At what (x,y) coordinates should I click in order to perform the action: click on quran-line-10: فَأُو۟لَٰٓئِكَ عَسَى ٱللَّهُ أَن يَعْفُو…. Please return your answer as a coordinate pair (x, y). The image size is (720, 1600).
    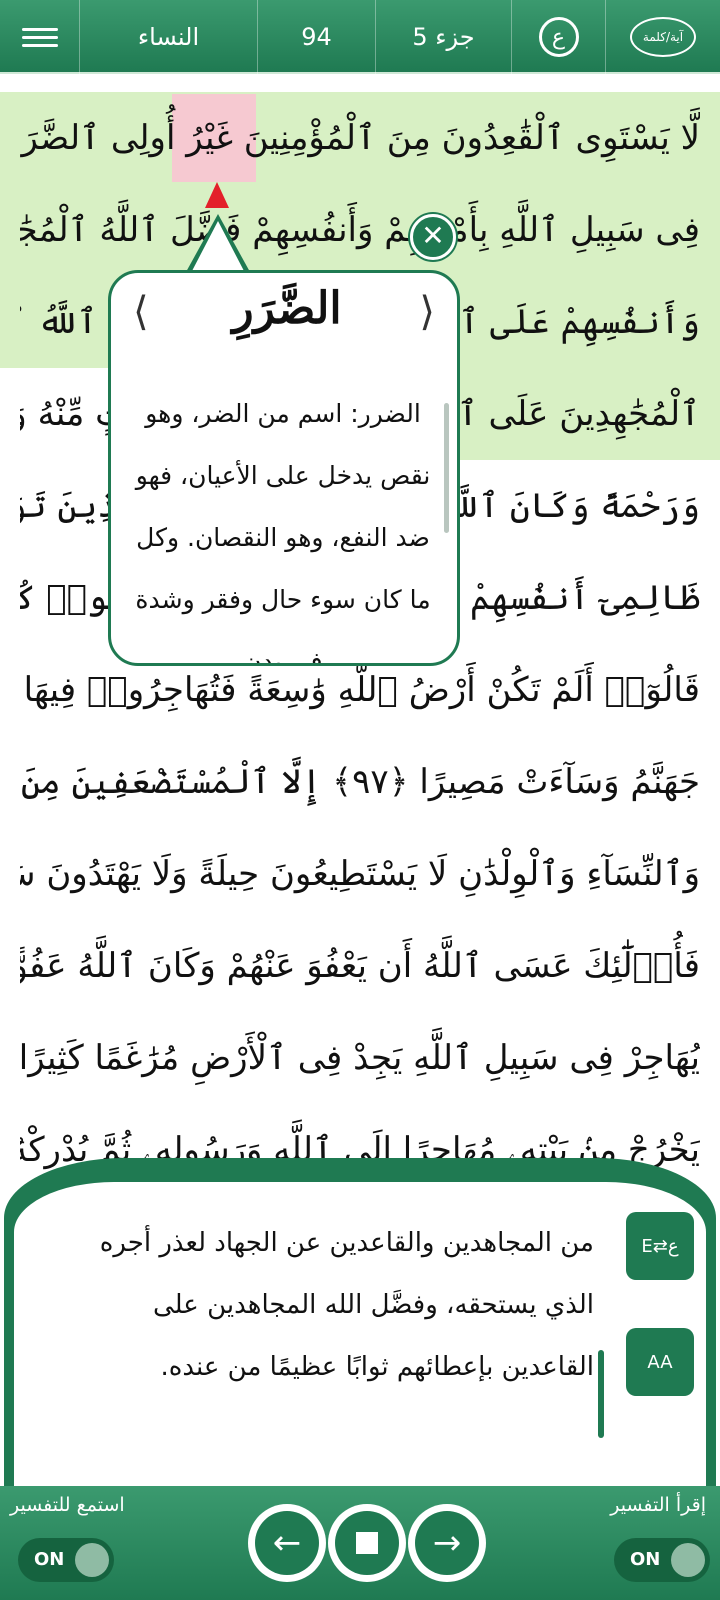
    Looking at the image, I should click on (360, 966).